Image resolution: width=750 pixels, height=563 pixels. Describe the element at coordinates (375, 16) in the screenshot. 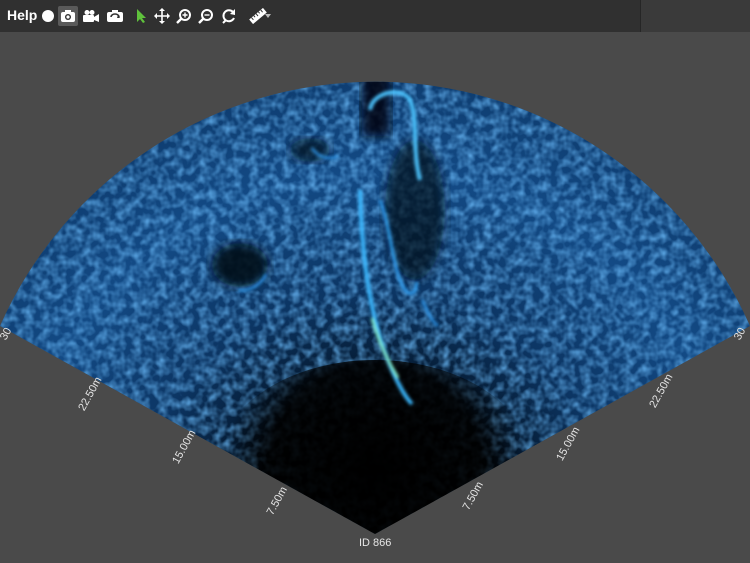

I see `toolbar: Help` at that location.